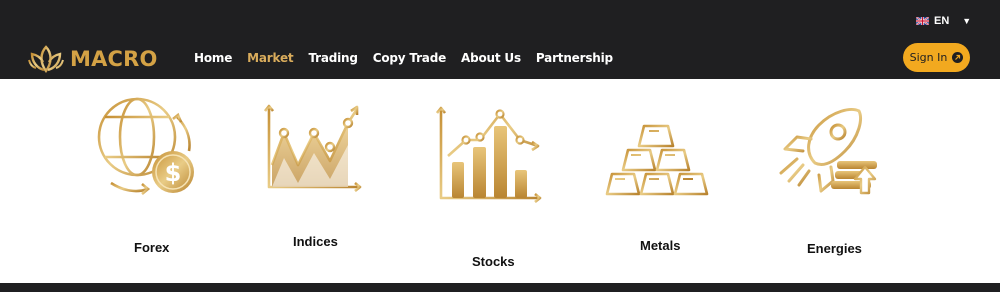 Image resolution: width=1000 pixels, height=292 pixels. I want to click on language-selector: EN ▼, so click(943, 21).